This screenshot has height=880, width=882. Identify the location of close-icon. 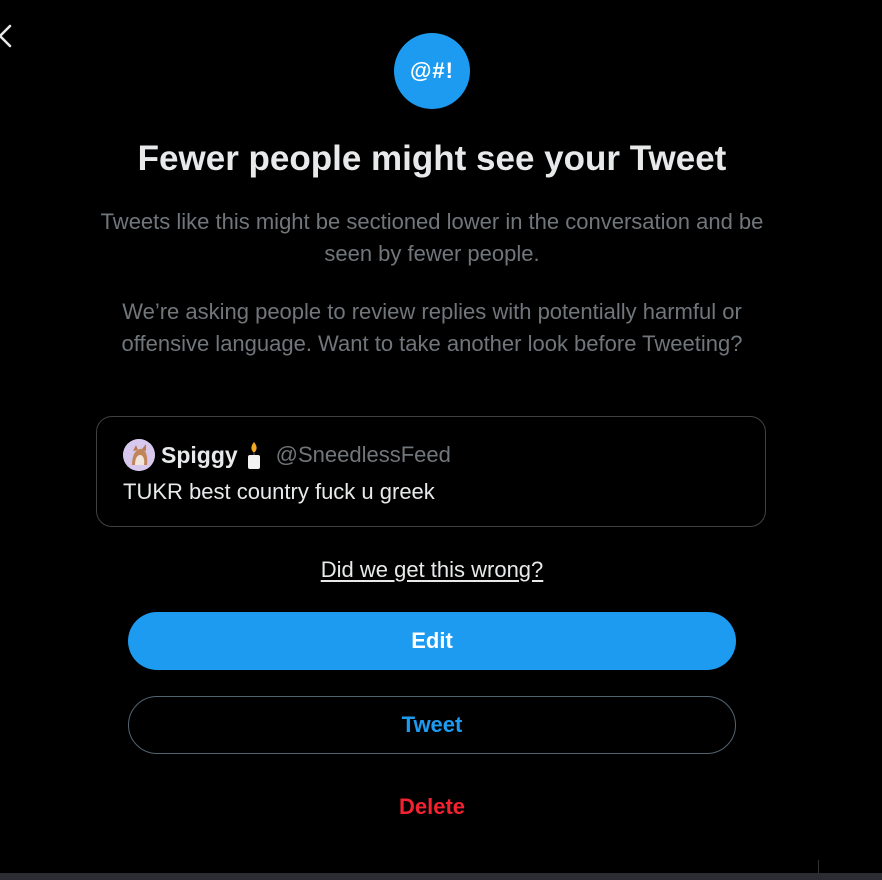
(7, 36).